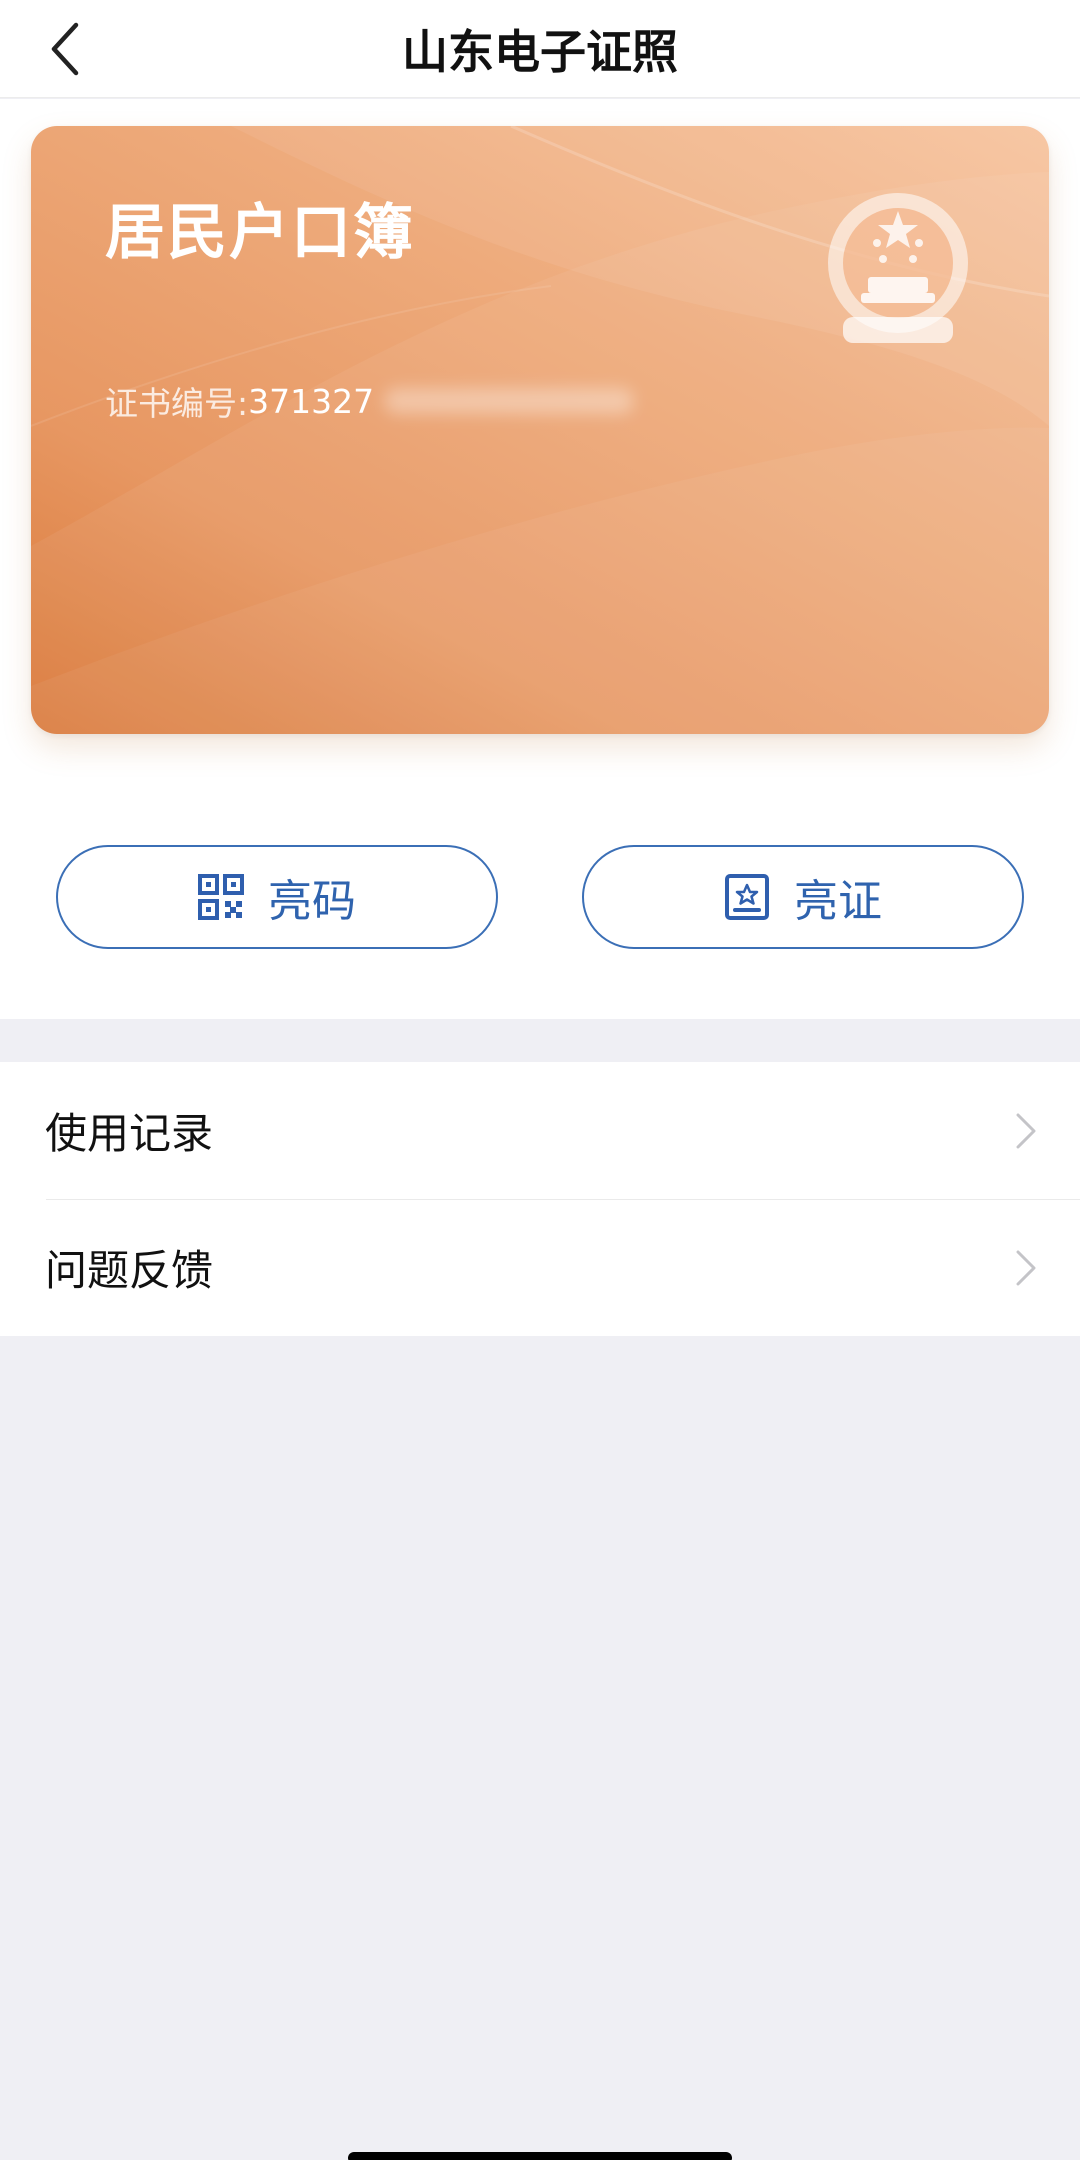 This screenshot has height=2160, width=1080. I want to click on chevron-left-icon, so click(65, 49).